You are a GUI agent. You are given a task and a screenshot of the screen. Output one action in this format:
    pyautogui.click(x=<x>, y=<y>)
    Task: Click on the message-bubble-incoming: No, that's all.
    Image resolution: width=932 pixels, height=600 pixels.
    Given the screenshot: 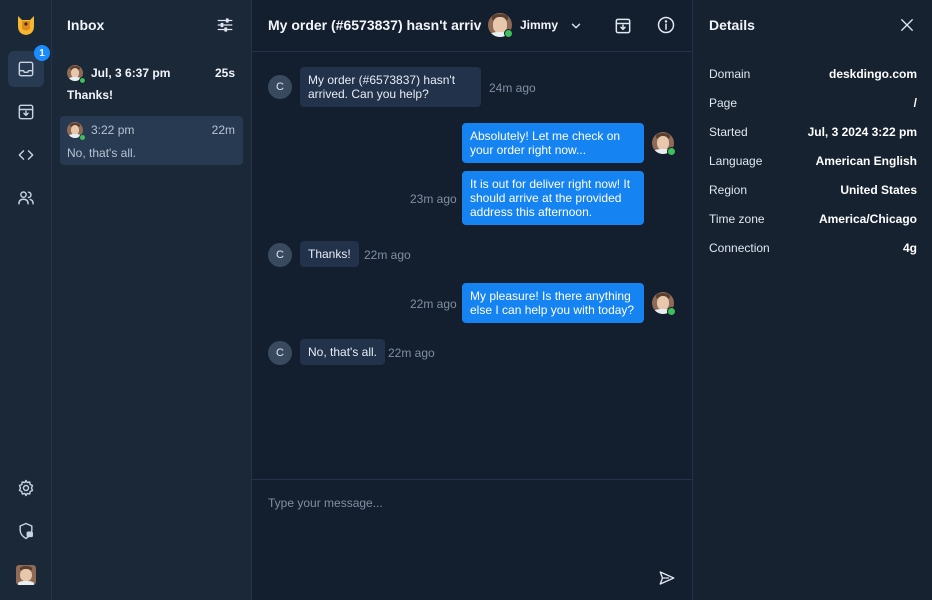 What is the action you would take?
    pyautogui.click(x=342, y=352)
    